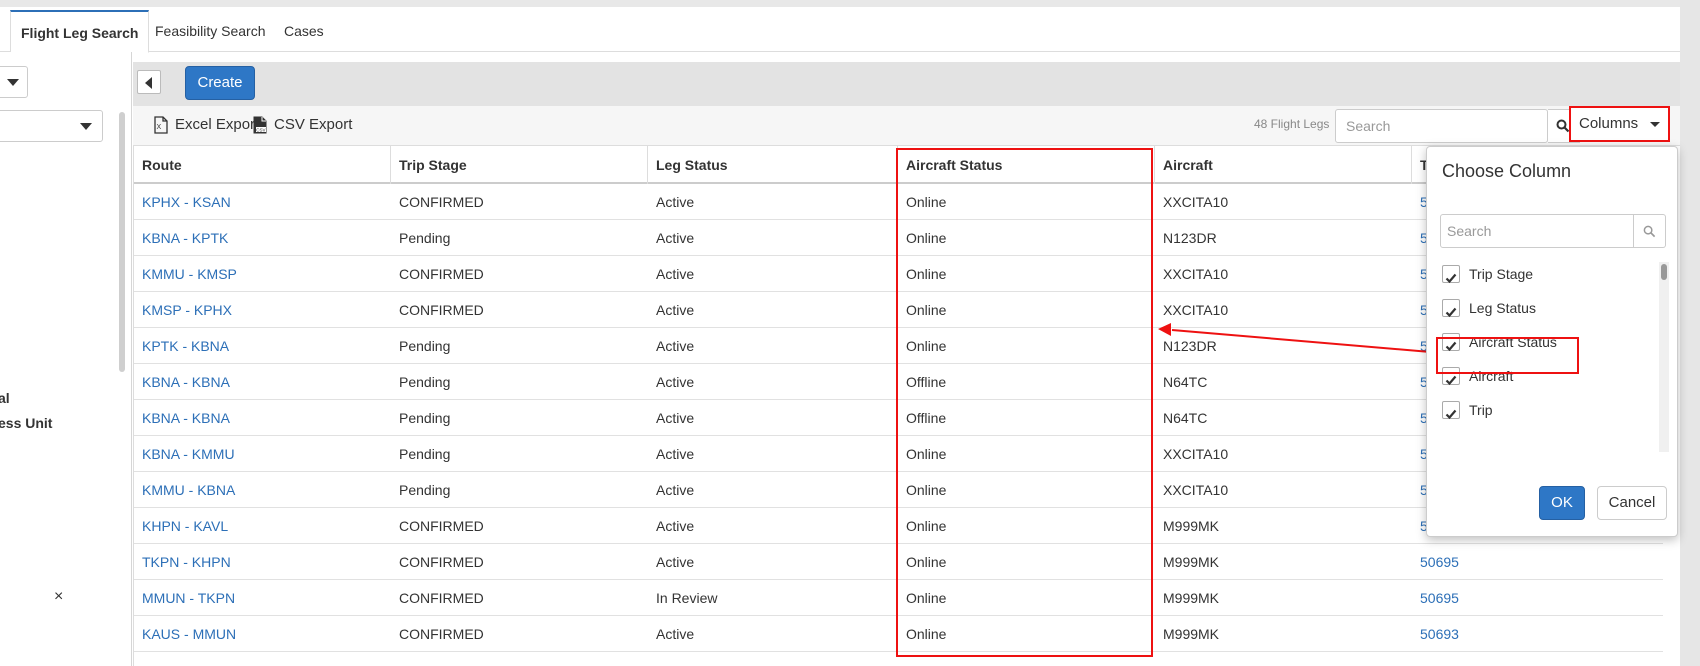 This screenshot has width=1700, height=666. What do you see at coordinates (262, 346) in the screenshot?
I see `cell-route: KPTK - KBNA` at bounding box center [262, 346].